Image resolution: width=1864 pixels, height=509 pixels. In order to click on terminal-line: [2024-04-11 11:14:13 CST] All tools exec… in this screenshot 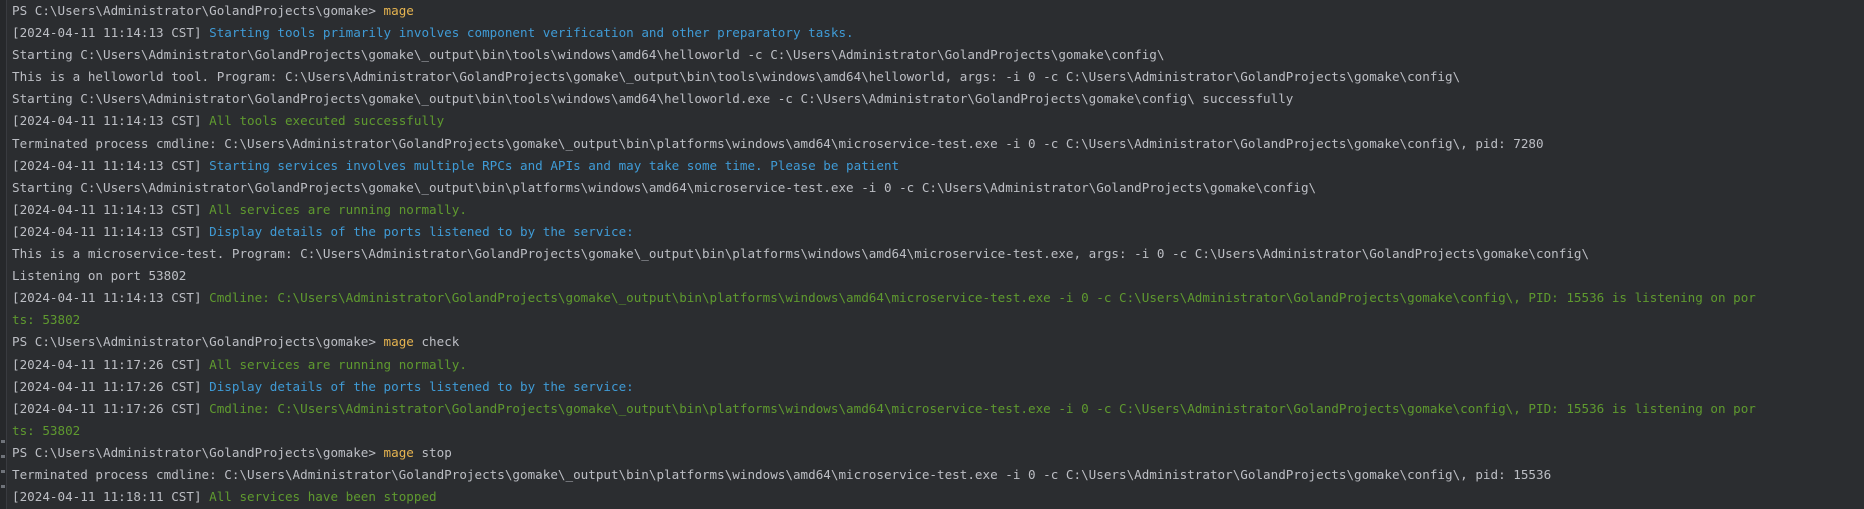, I will do `click(938, 121)`.